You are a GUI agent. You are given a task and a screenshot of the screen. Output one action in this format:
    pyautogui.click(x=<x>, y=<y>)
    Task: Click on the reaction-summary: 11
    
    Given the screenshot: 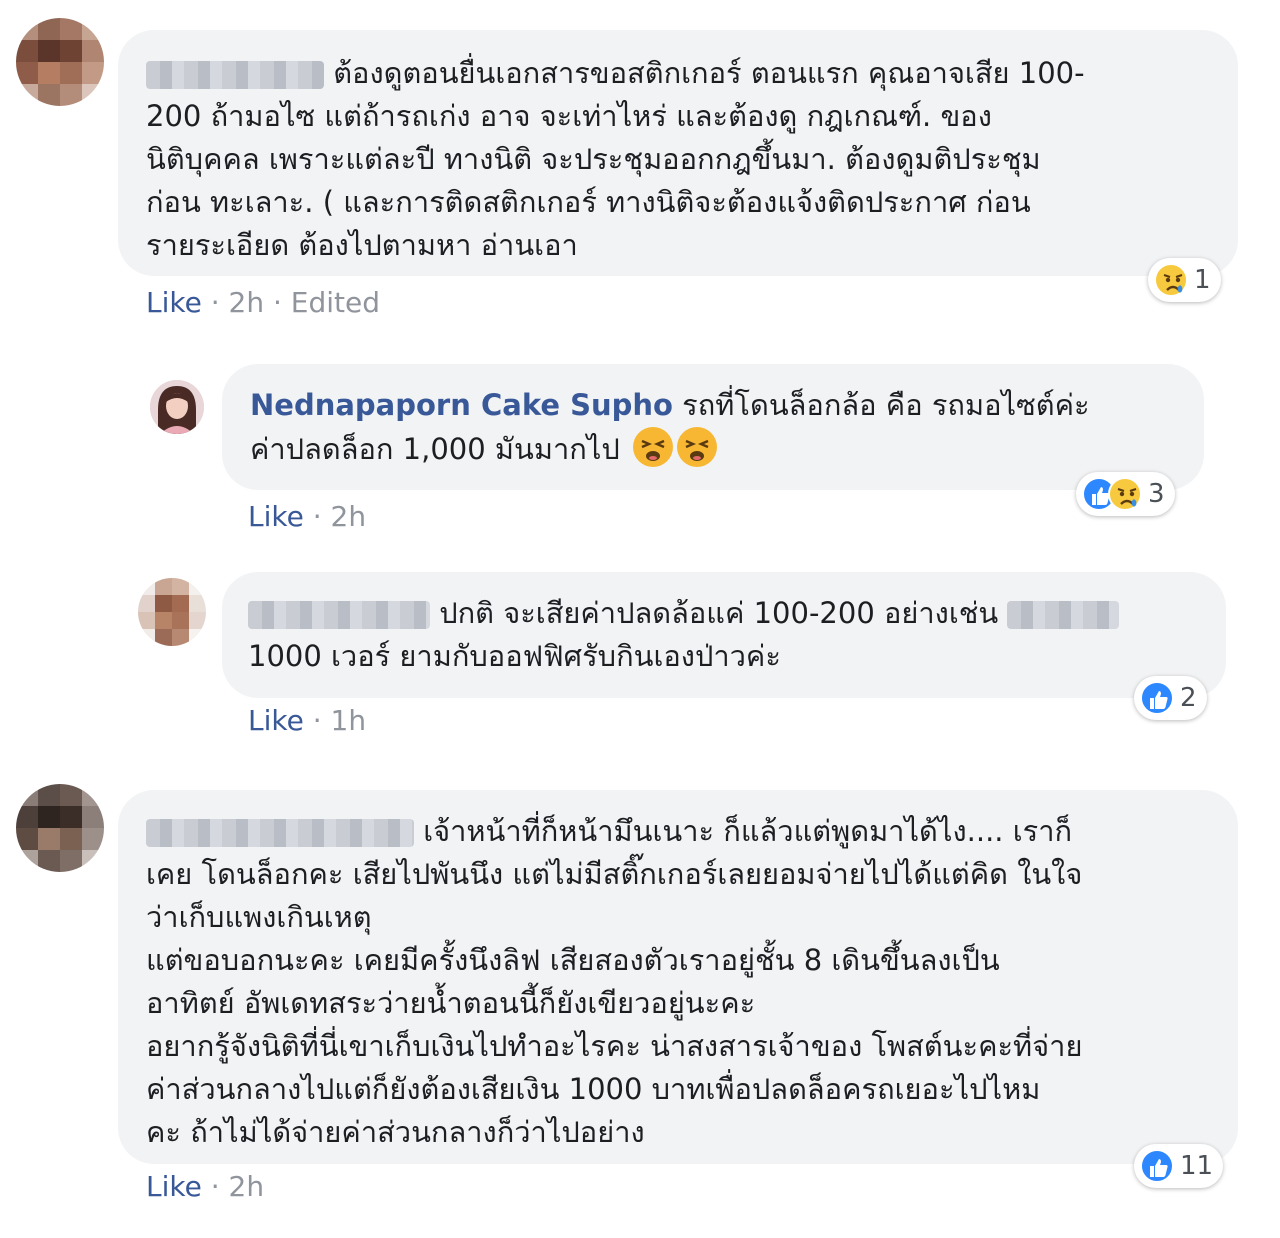 What is the action you would take?
    pyautogui.click(x=1179, y=1166)
    